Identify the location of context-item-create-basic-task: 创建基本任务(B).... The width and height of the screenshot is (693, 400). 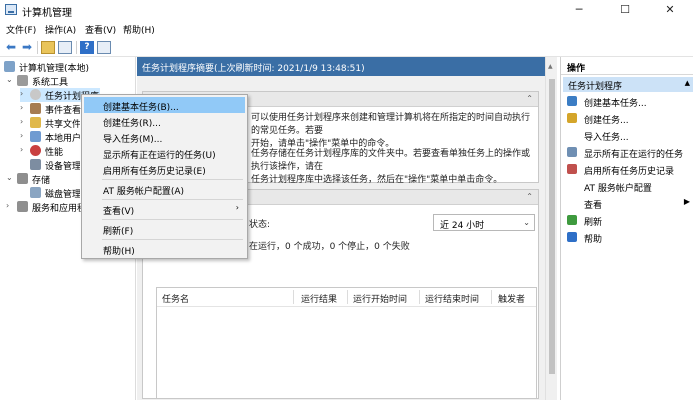
(164, 105).